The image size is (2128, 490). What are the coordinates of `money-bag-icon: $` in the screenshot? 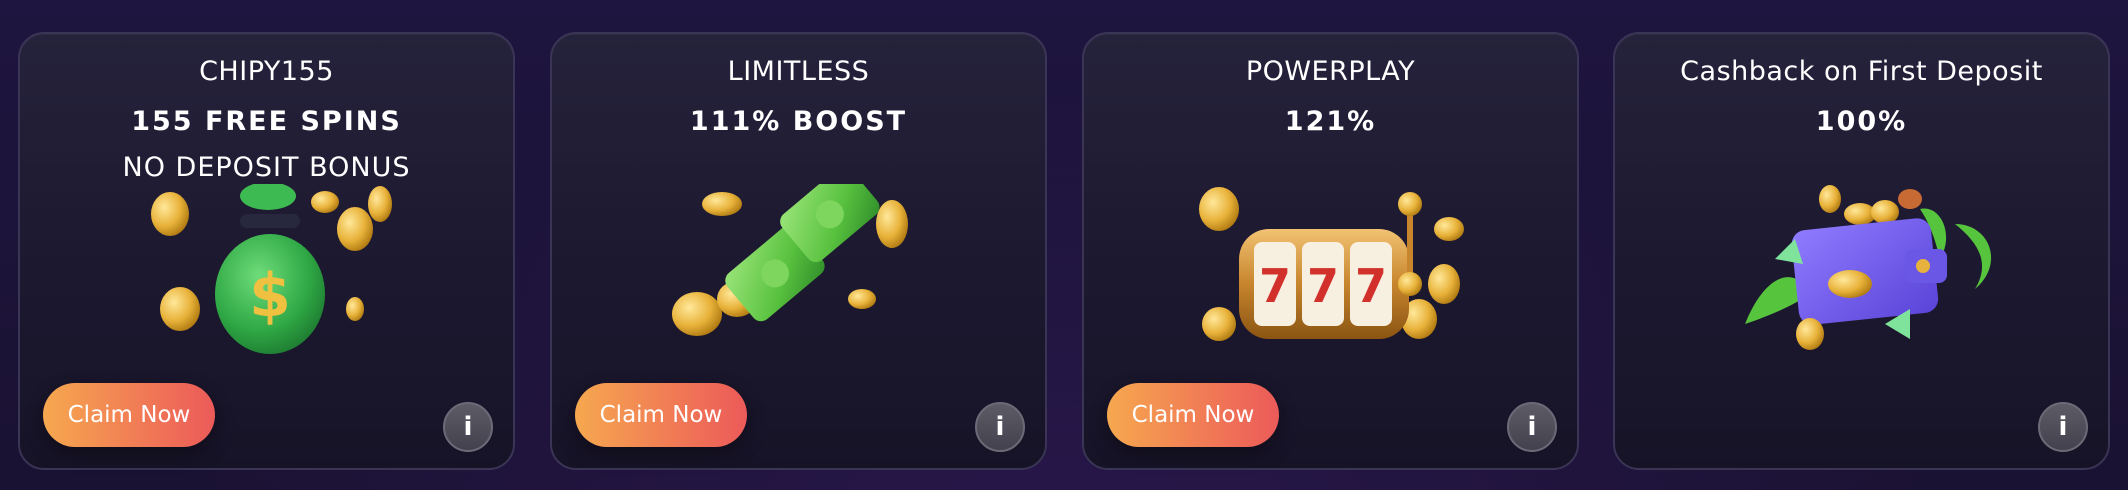 It's located at (271, 269).